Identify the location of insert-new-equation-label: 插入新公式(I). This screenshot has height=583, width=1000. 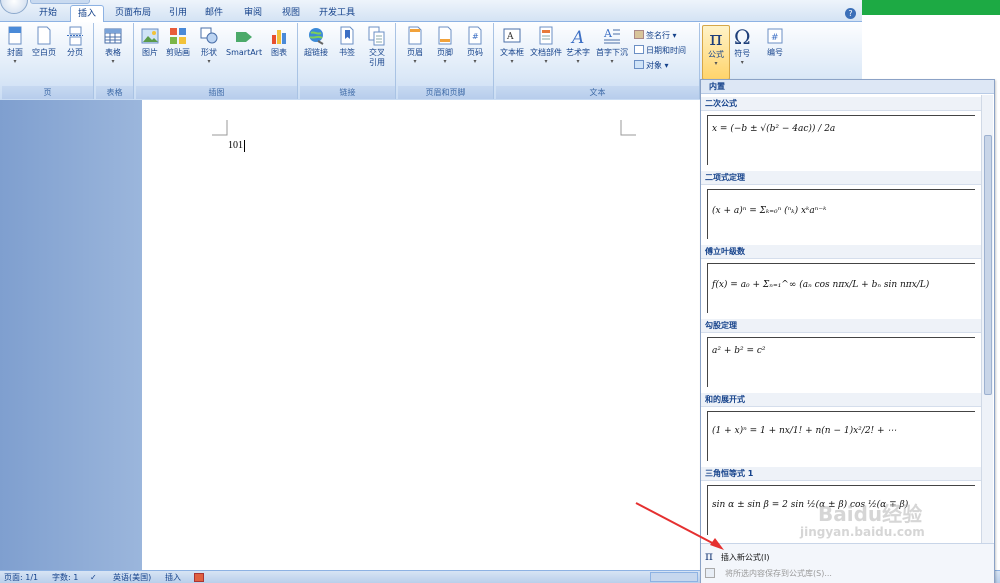
(745, 557).